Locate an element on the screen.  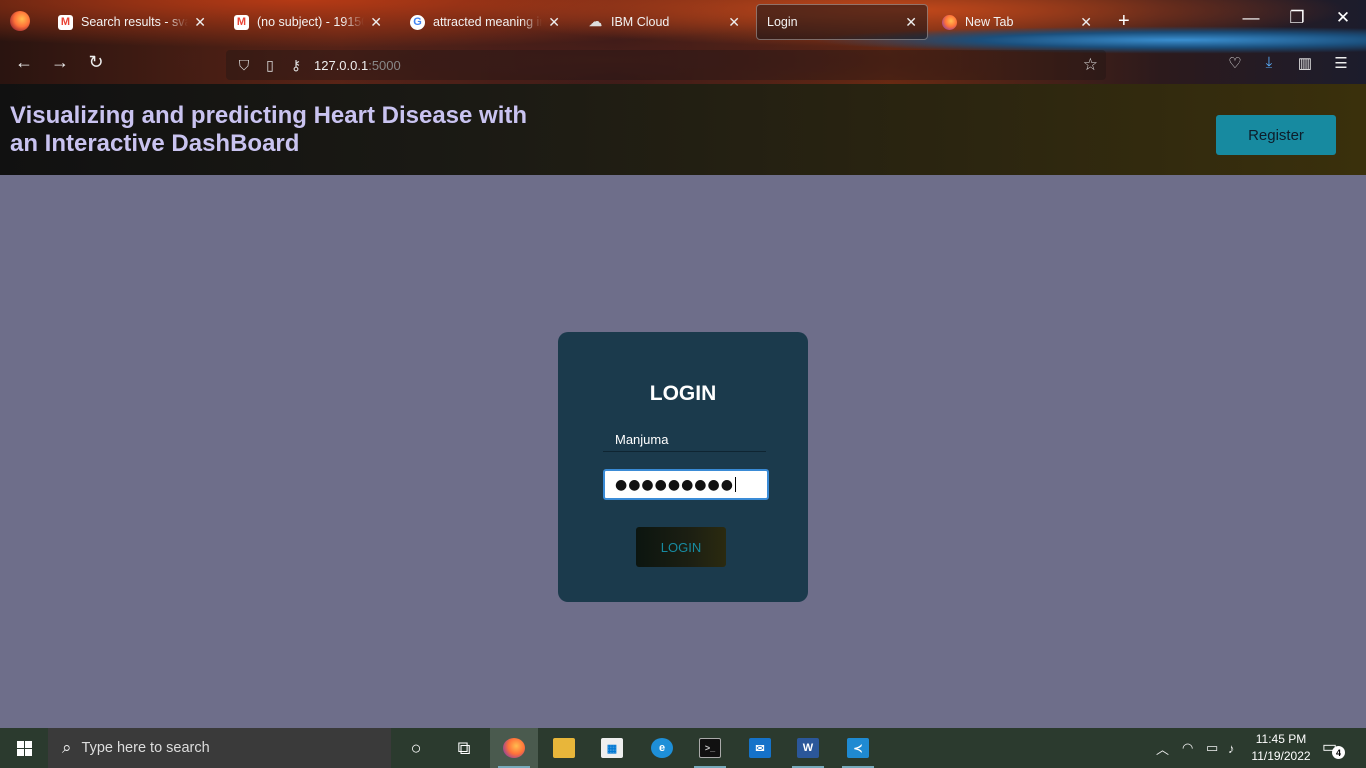
envelope-icon: ✉ is located at coordinates (760, 748).